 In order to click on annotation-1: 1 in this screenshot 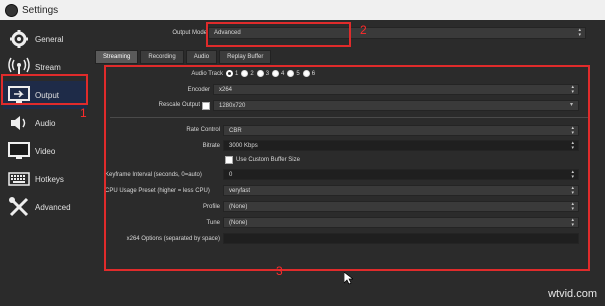, I will do `click(83, 113)`.